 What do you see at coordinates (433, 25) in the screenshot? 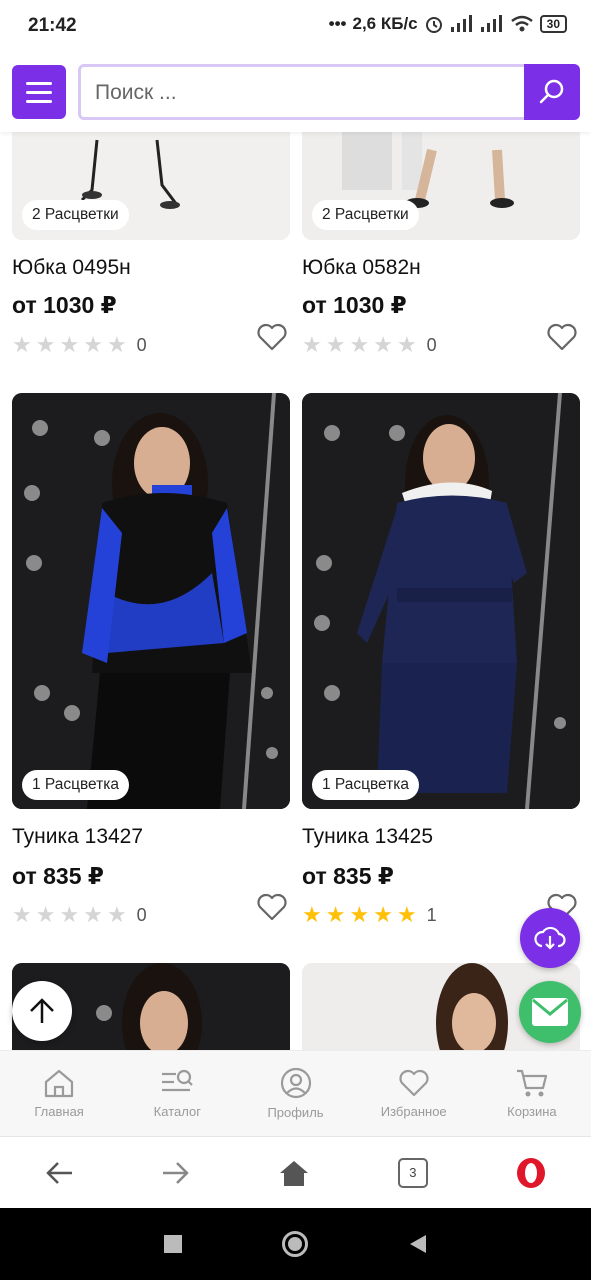
I see `alarm-icon` at bounding box center [433, 25].